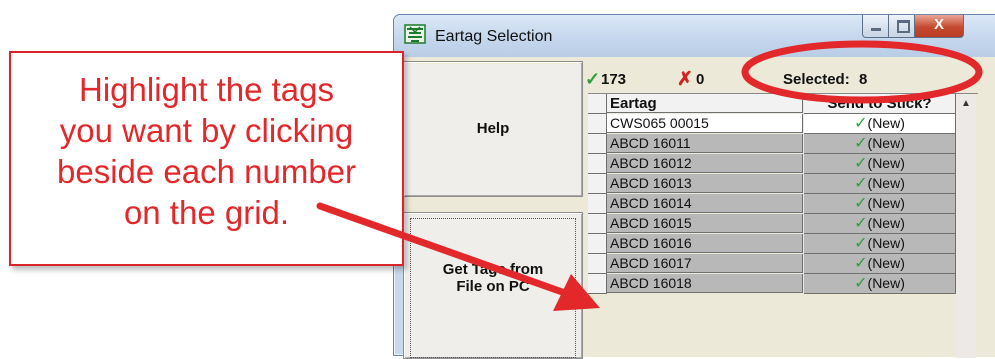 Image resolution: width=995 pixels, height=359 pixels. What do you see at coordinates (816, 79) in the screenshot?
I see `selected-label: Selected:` at bounding box center [816, 79].